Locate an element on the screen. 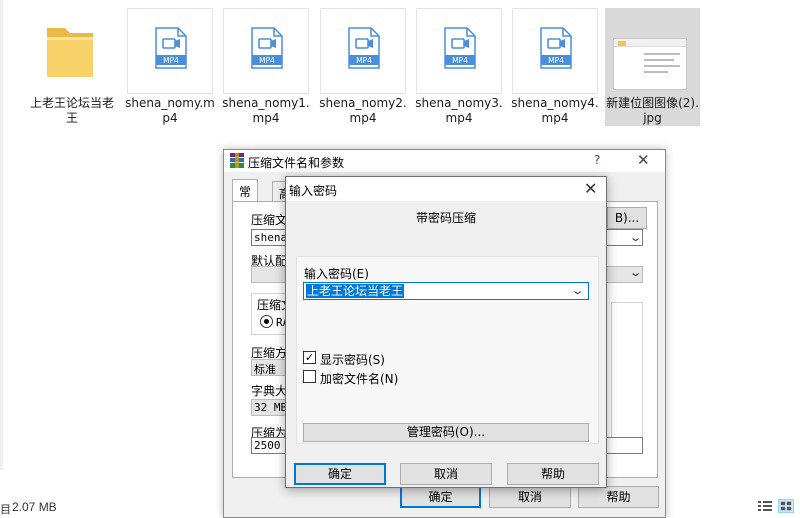 This screenshot has height=518, width=800. encrypt-names-checkbox is located at coordinates (309, 376).